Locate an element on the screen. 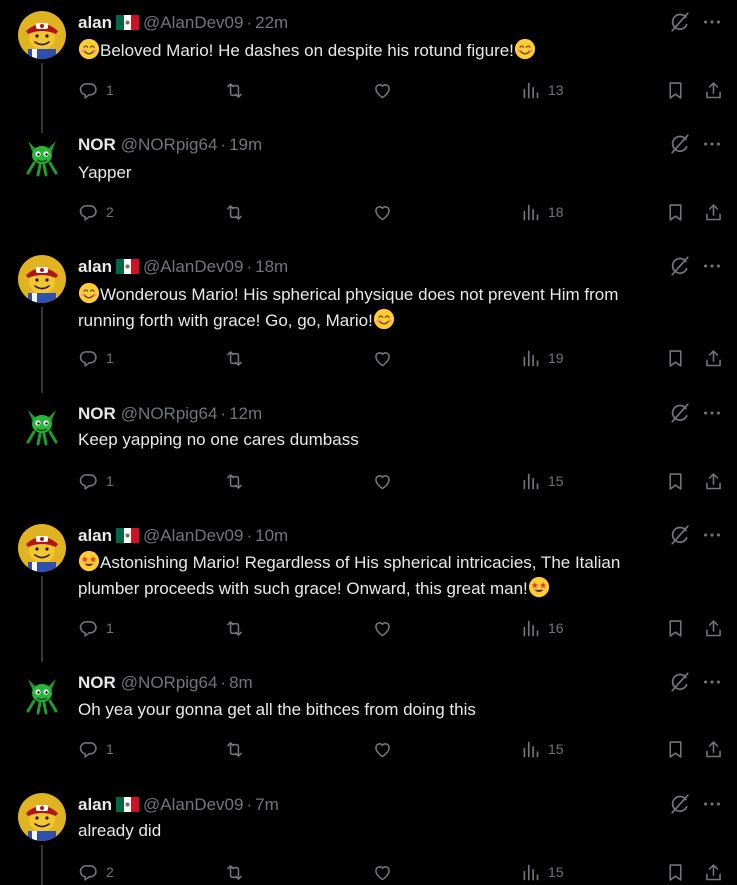  reply-count: 2 is located at coordinates (110, 212).